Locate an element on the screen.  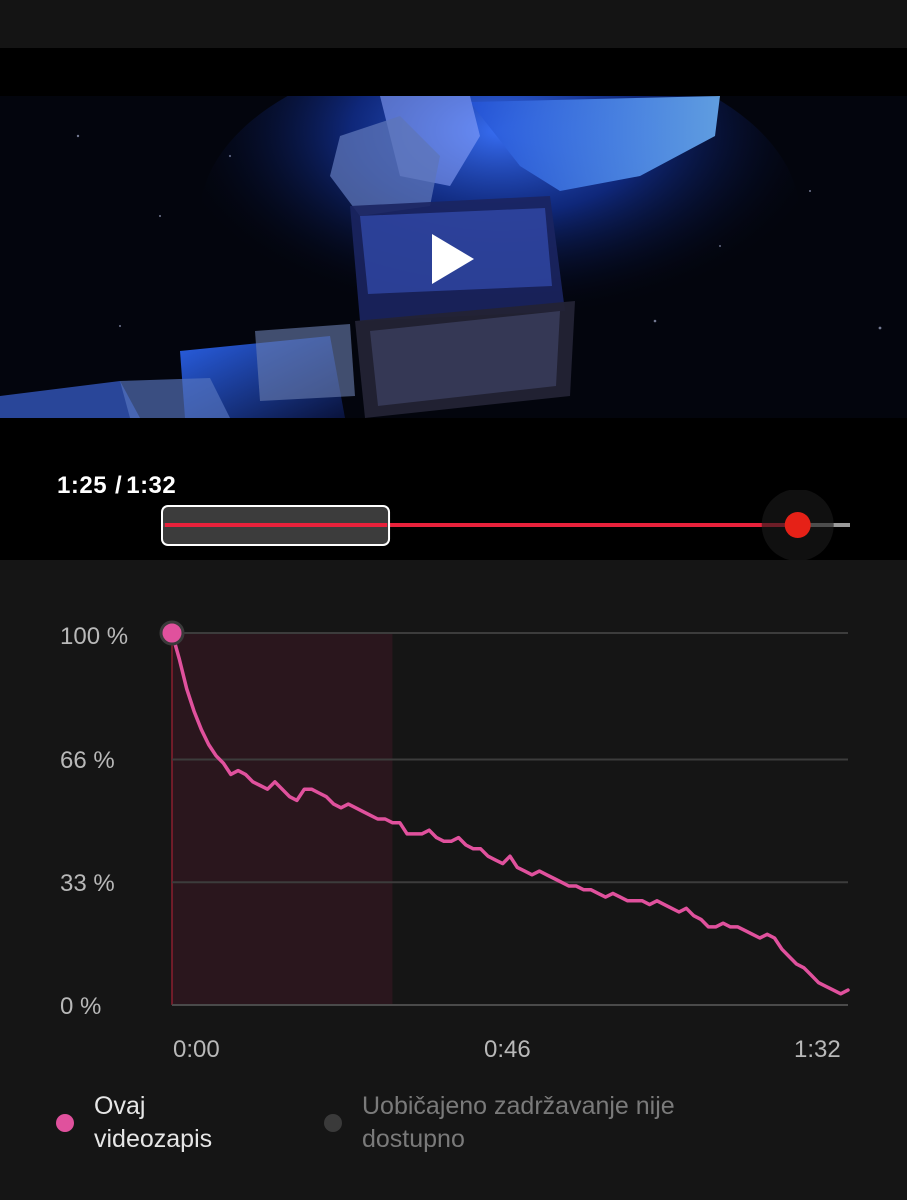
legend-item-typical-retention: Uobičajeno zadržavanje nije dostupno is located at coordinates (499, 1123).